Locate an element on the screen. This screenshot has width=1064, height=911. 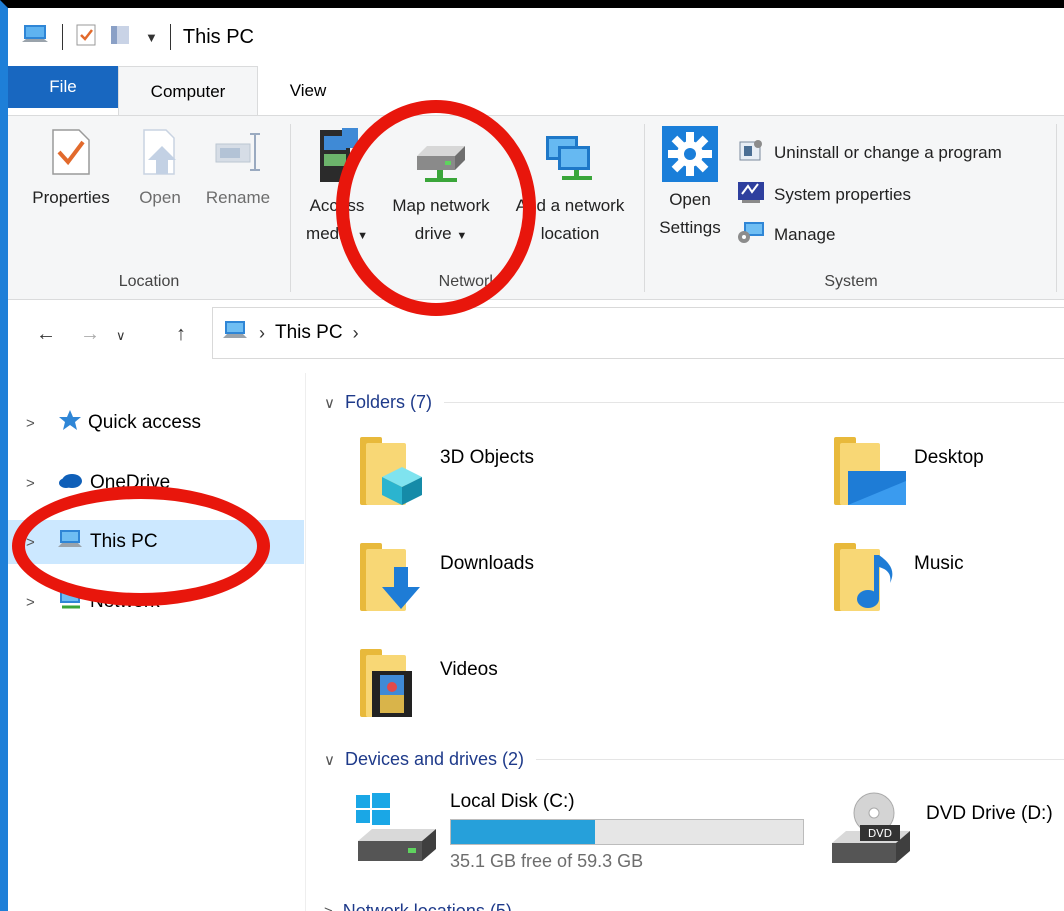
folder-tile: Videos is located at coordinates (429, 683).